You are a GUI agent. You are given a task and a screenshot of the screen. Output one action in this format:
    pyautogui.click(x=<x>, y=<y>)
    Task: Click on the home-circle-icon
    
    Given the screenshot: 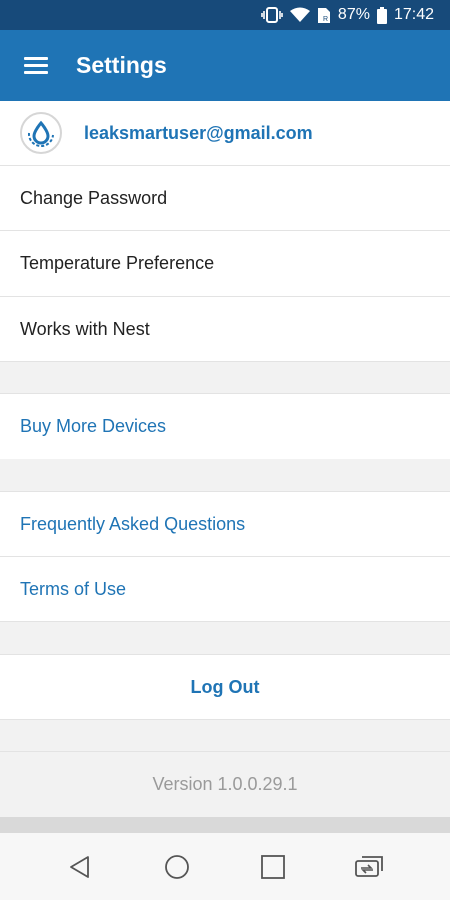 What is the action you would take?
    pyautogui.click(x=176, y=866)
    